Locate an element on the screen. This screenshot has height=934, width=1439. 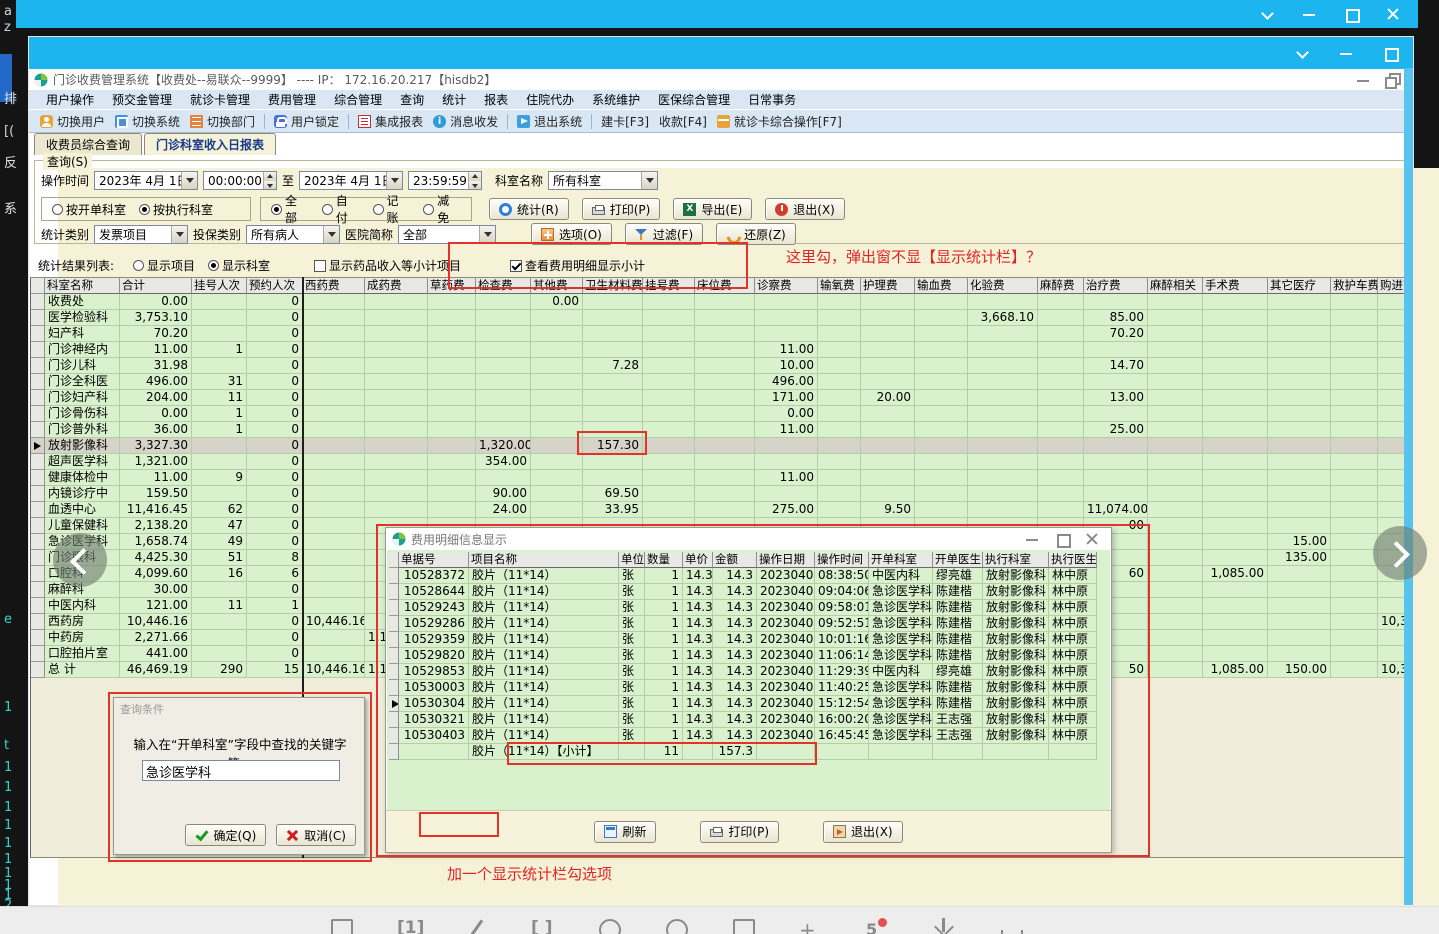
cell: 血透中心 is located at coordinates (82, 510).